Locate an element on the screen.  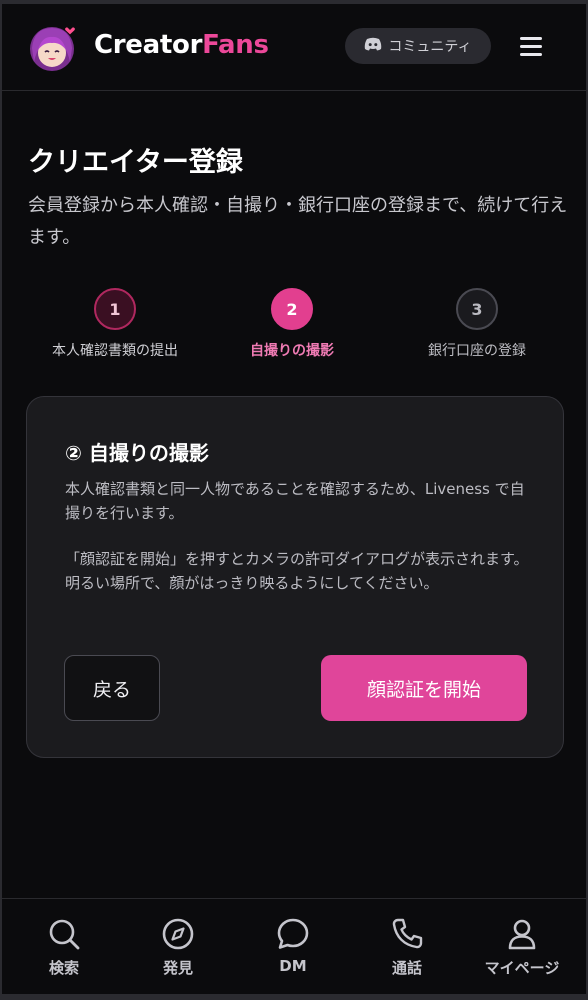
brand-text-creator: Creator is located at coordinates (148, 45).